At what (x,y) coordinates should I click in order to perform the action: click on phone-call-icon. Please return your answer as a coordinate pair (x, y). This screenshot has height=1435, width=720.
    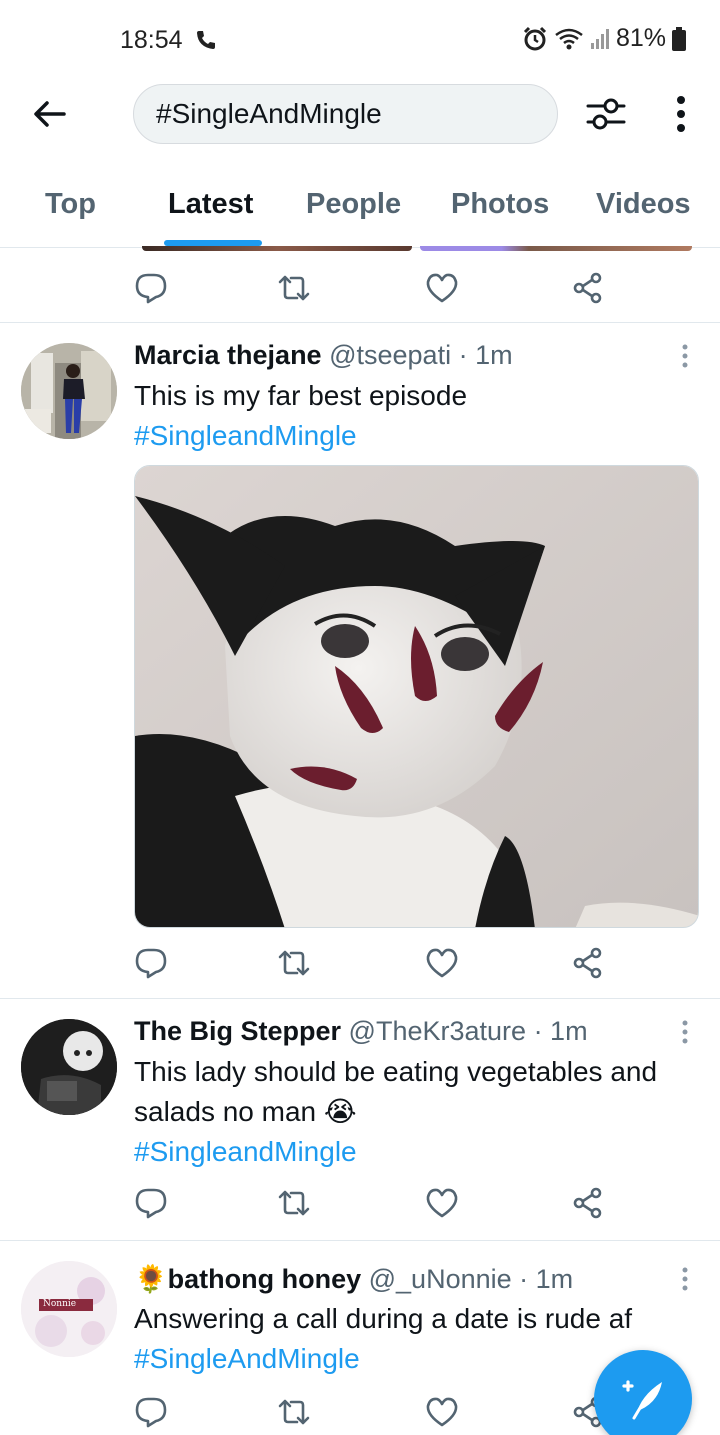
    Looking at the image, I should click on (206, 40).